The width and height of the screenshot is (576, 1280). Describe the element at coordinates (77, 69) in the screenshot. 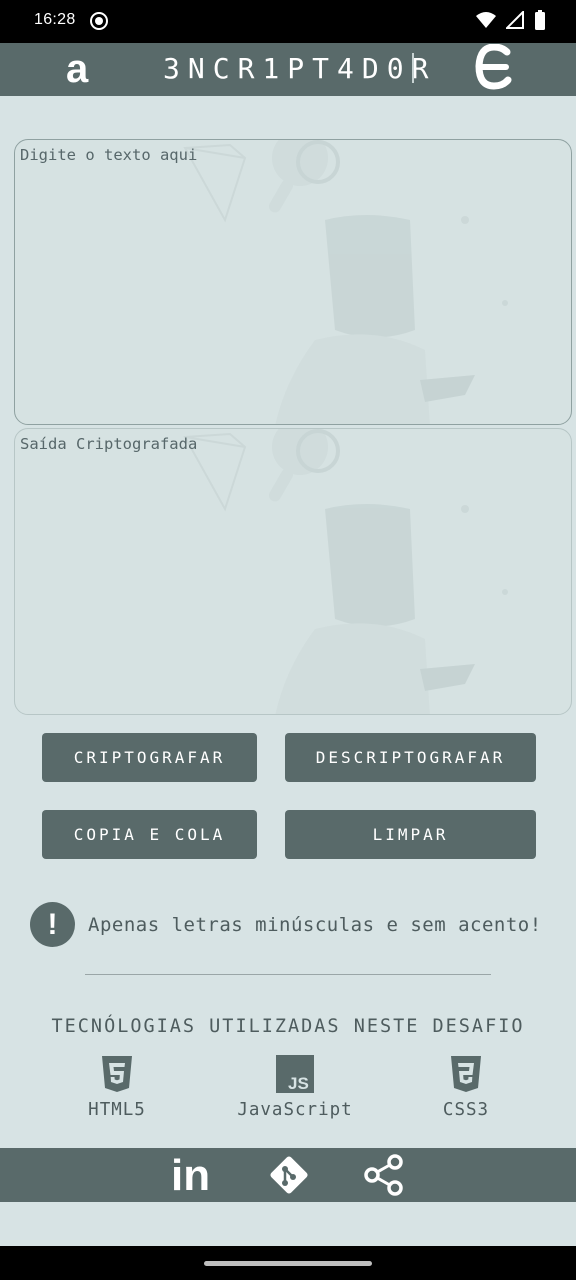

I see `alura-logo: a` at that location.